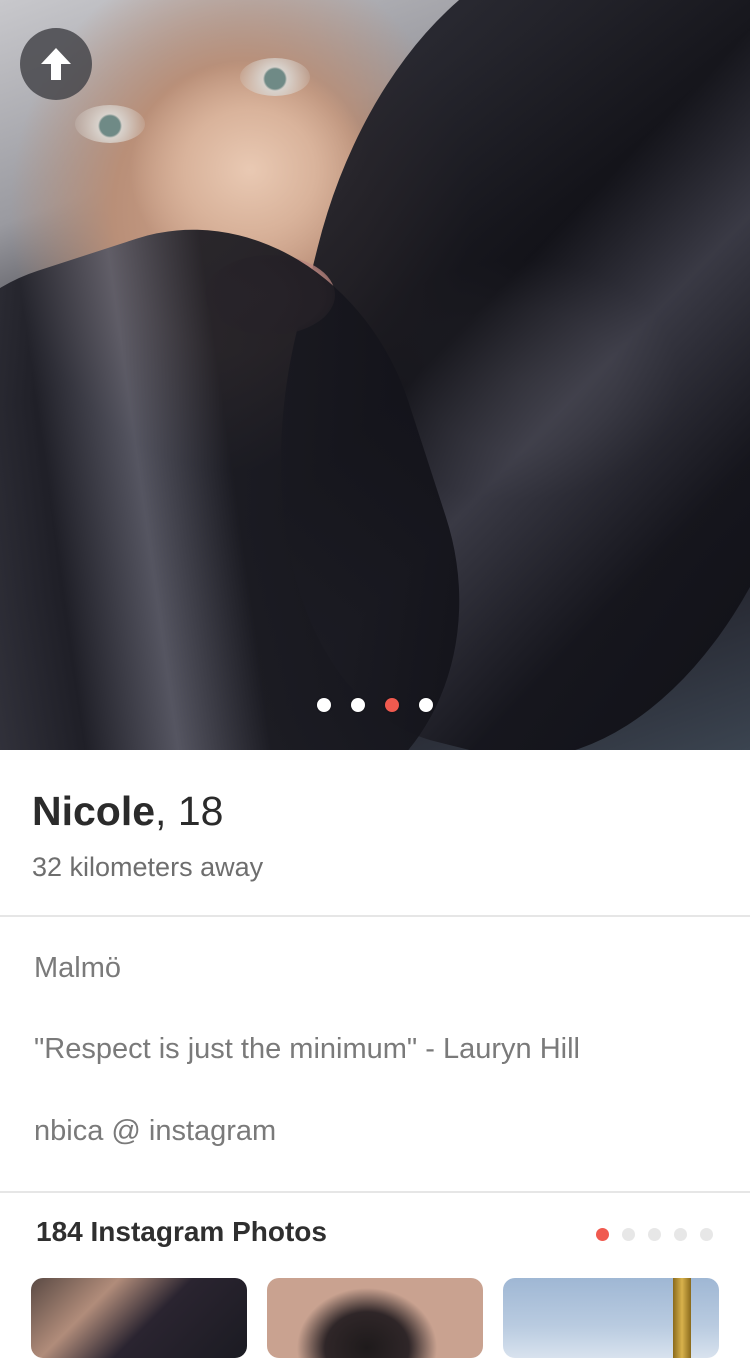 This screenshot has width=750, height=1358. Describe the element at coordinates (94, 811) in the screenshot. I see `profile-name: Nicole` at that location.